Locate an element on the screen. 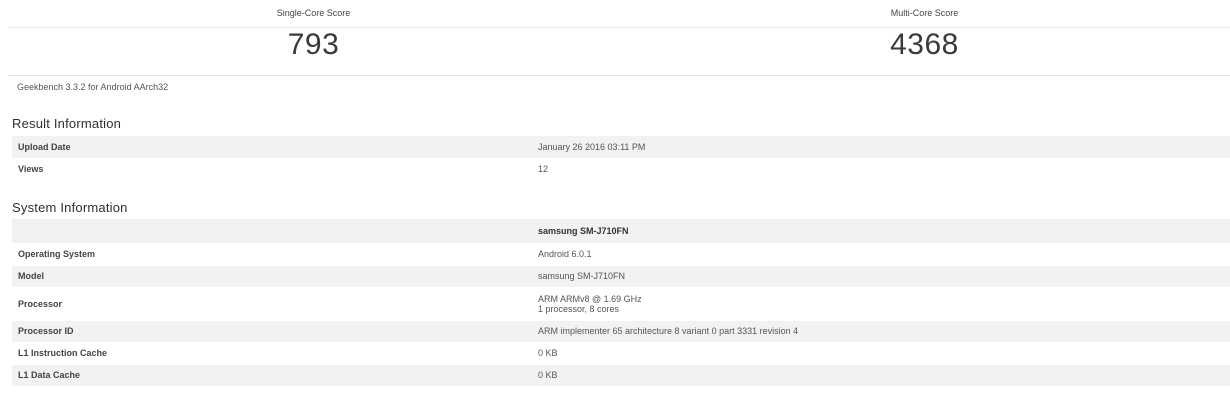 This screenshot has width=1230, height=400. single-core-score-panel: Single-Core Score 793 is located at coordinates (313, 37).